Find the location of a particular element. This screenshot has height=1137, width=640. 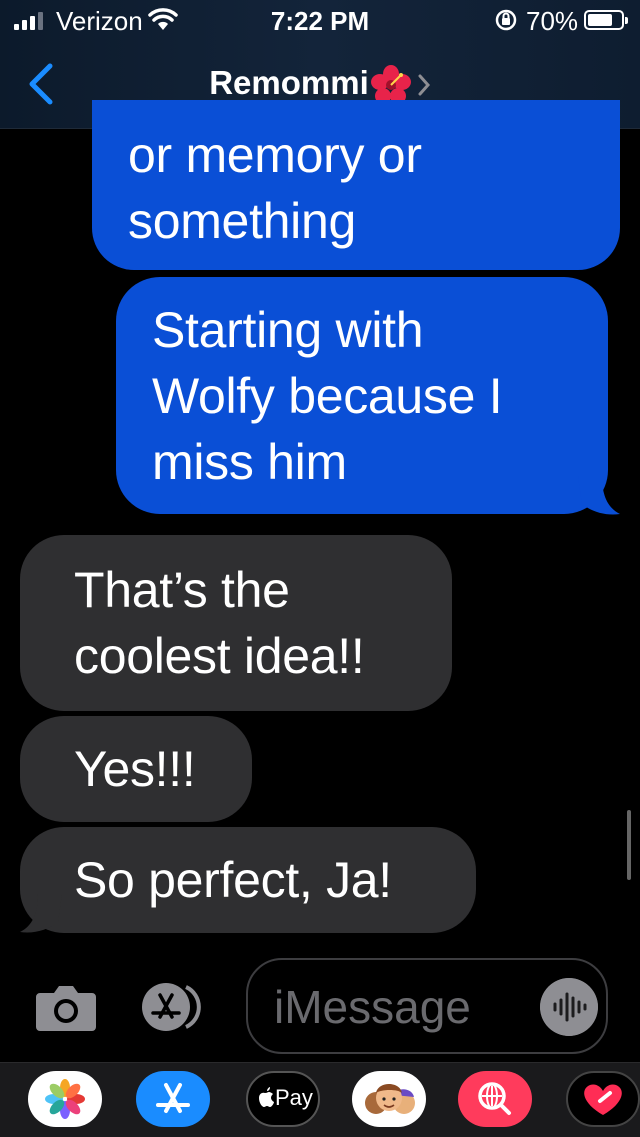

message-line: Wolfy because I is located at coordinates (327, 396).